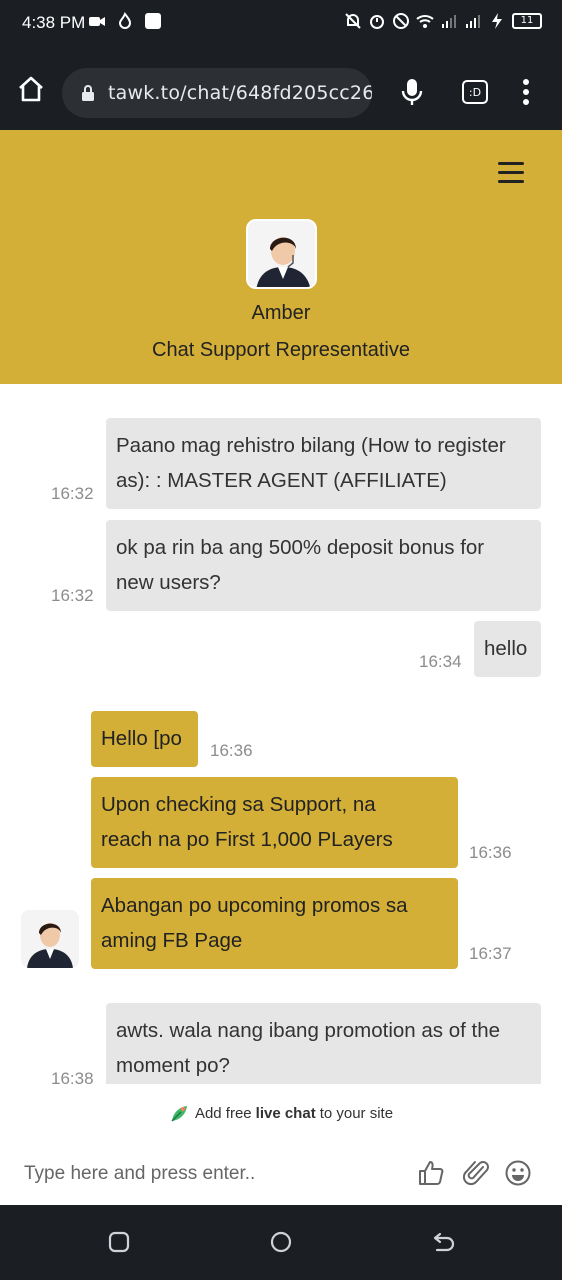 This screenshot has height=1280, width=562. I want to click on powered-by-link: Add free live chat to your site, so click(281, 1113).